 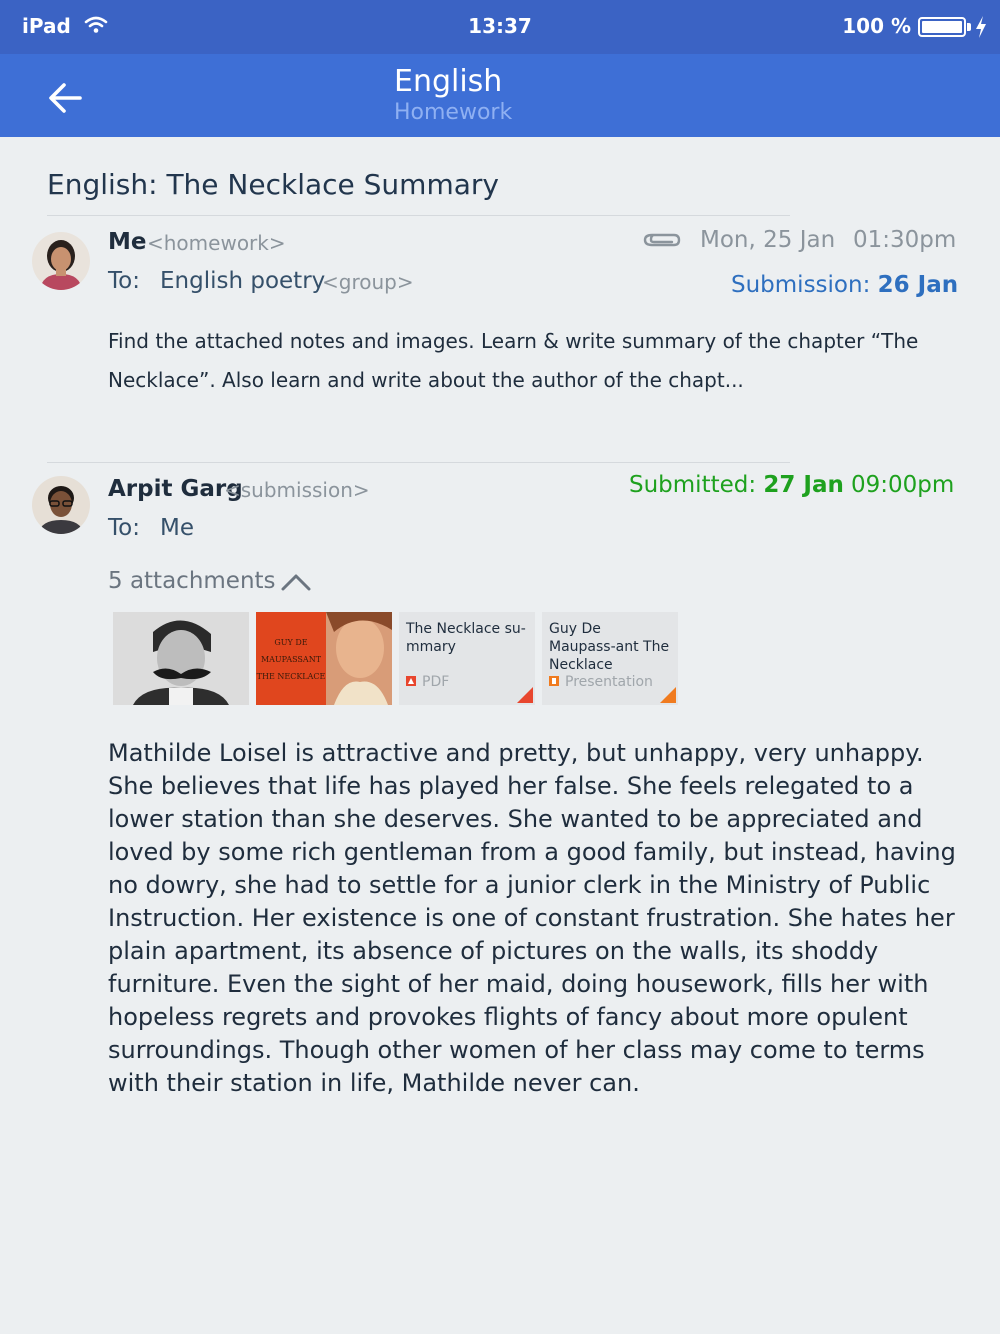 What do you see at coordinates (290, 642) in the screenshot?
I see `book-cover-line: GUY DE` at bounding box center [290, 642].